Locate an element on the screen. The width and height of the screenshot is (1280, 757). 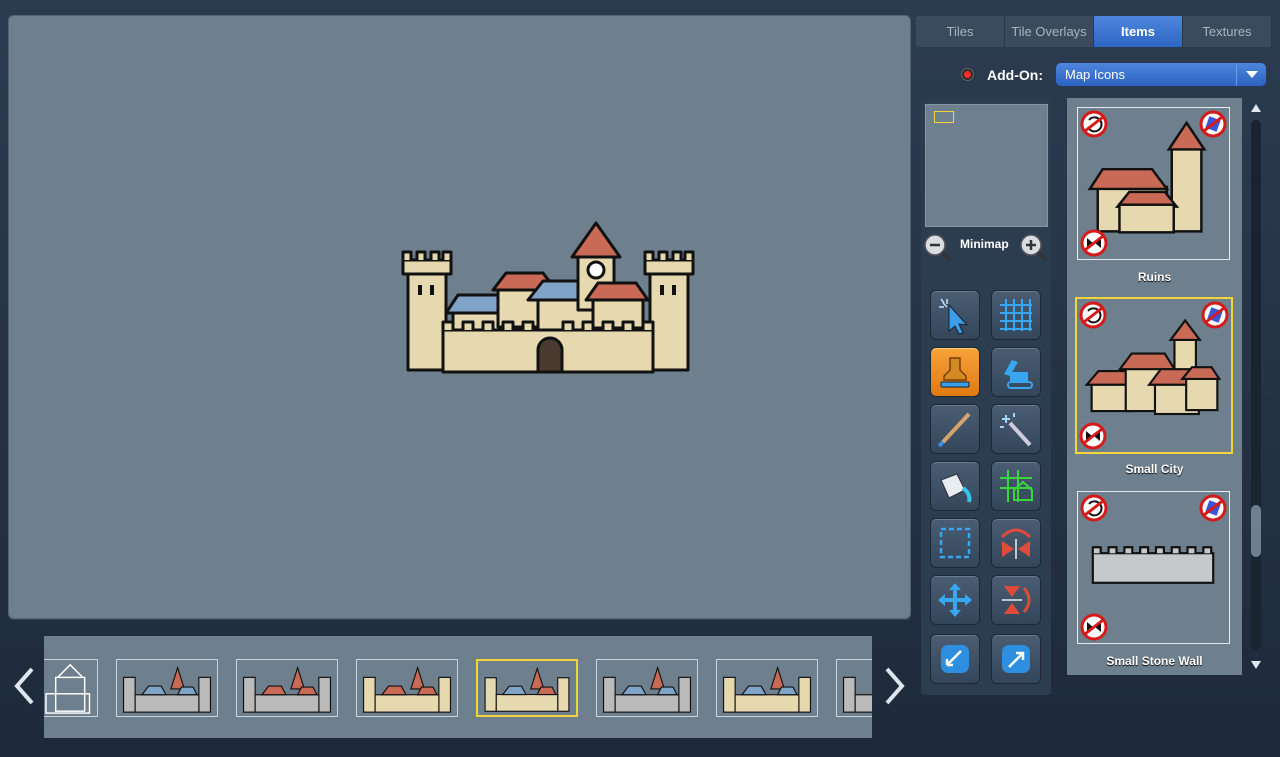
import-button is located at coordinates (955, 659).